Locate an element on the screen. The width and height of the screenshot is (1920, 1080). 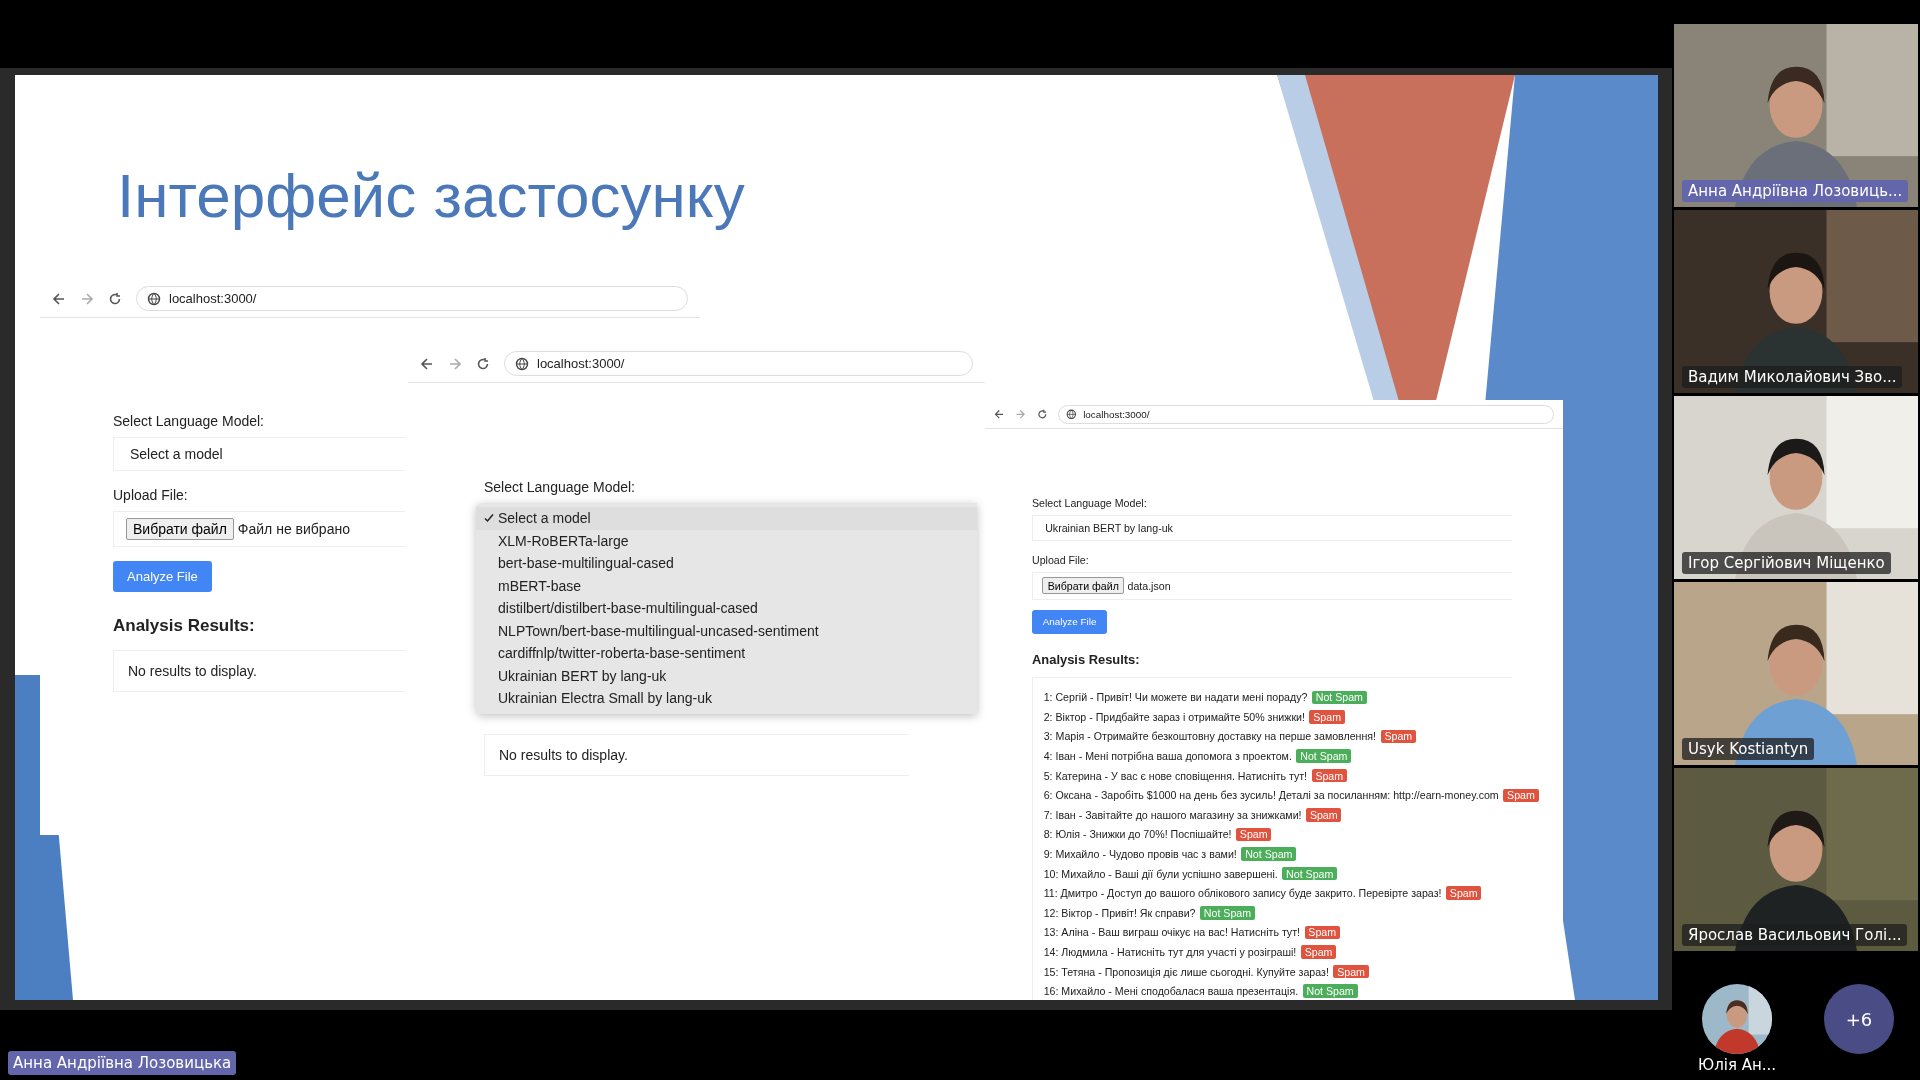
result-text: 9: Михайло - Чудово провів час з вами! is located at coordinates (1140, 854).